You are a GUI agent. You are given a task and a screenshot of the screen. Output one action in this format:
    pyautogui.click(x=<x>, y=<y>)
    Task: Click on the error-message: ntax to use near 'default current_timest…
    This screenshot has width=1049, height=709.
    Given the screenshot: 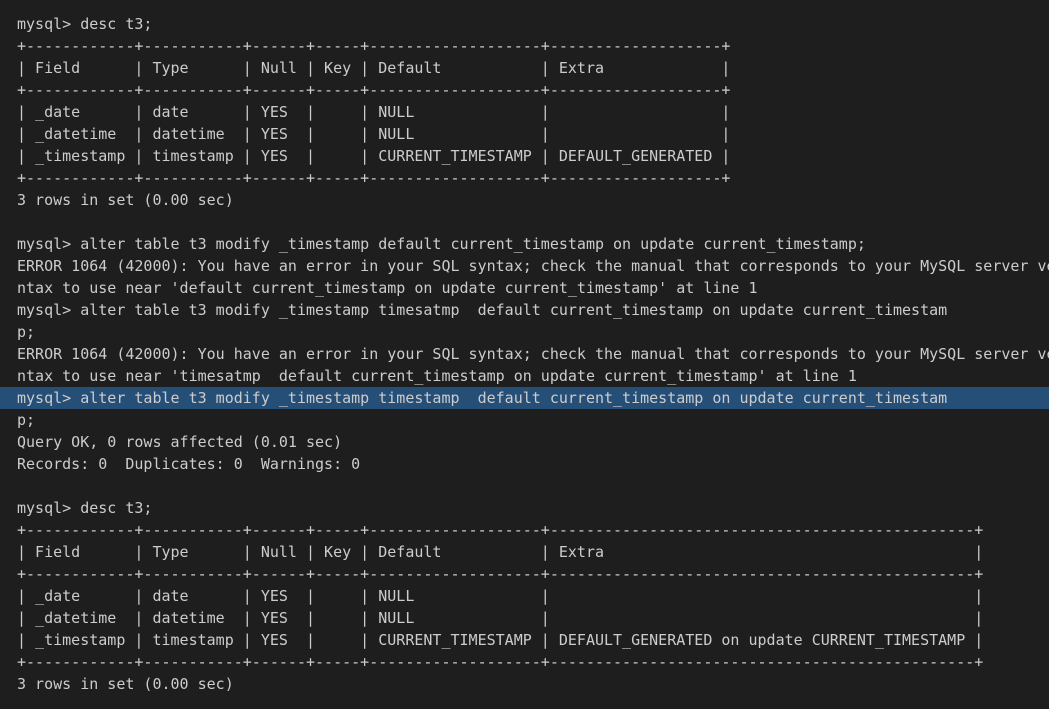 What is the action you would take?
    pyautogui.click(x=387, y=288)
    